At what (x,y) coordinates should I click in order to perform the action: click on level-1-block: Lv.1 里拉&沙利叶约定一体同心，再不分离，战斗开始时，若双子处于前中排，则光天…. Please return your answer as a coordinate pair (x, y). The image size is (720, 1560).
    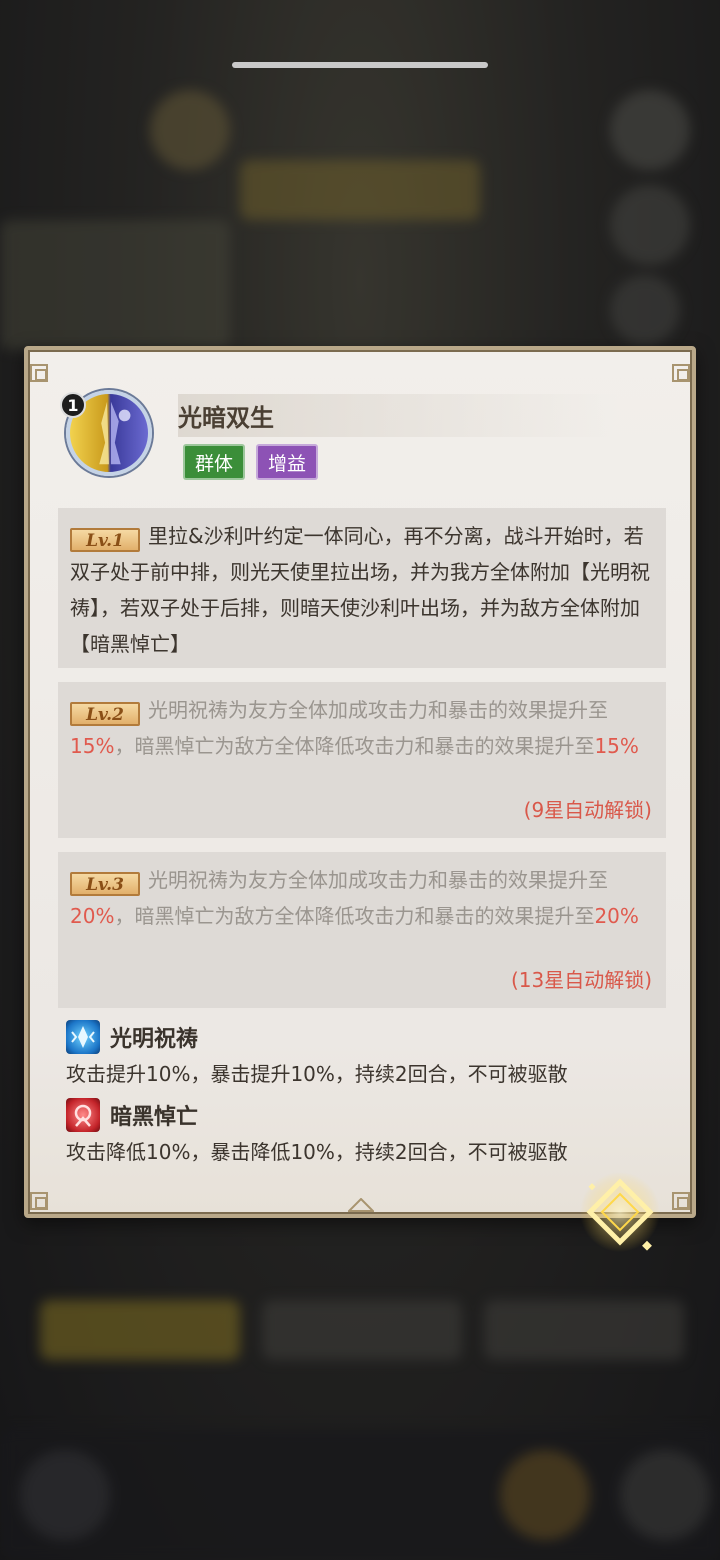
    Looking at the image, I should click on (362, 588).